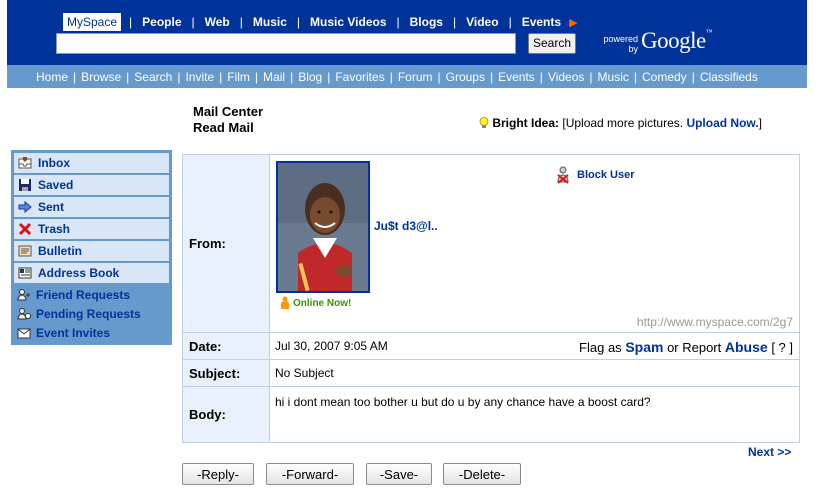 This screenshot has width=817, height=498. What do you see at coordinates (52, 77) in the screenshot?
I see `nav-home: Home` at bounding box center [52, 77].